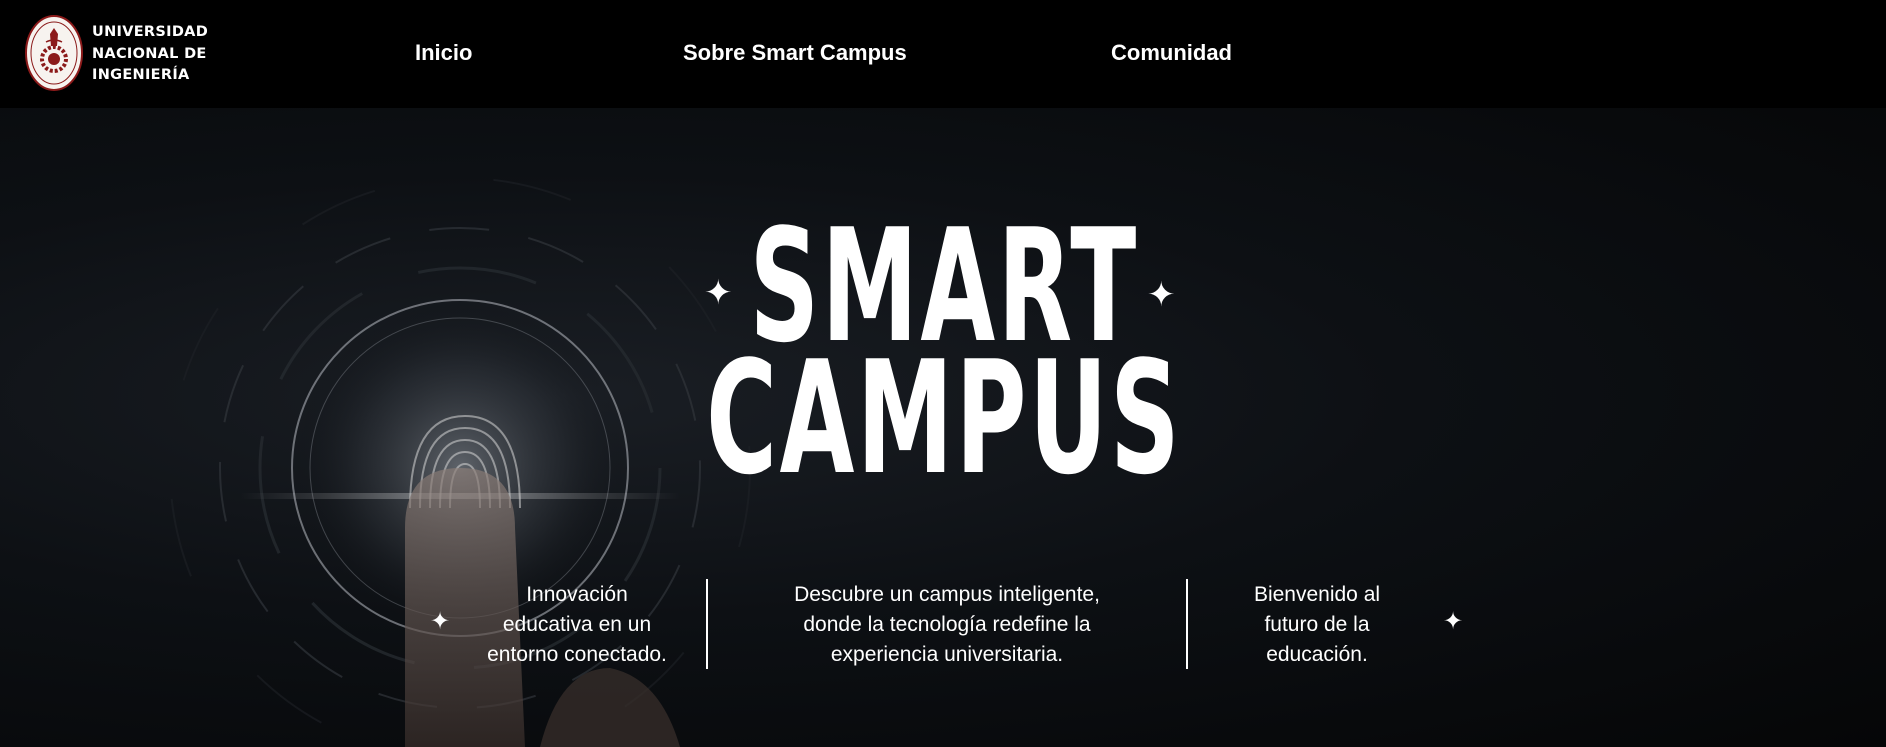  Describe the element at coordinates (947, 654) in the screenshot. I see `tagline-line: experiencia universitaria.` at that location.